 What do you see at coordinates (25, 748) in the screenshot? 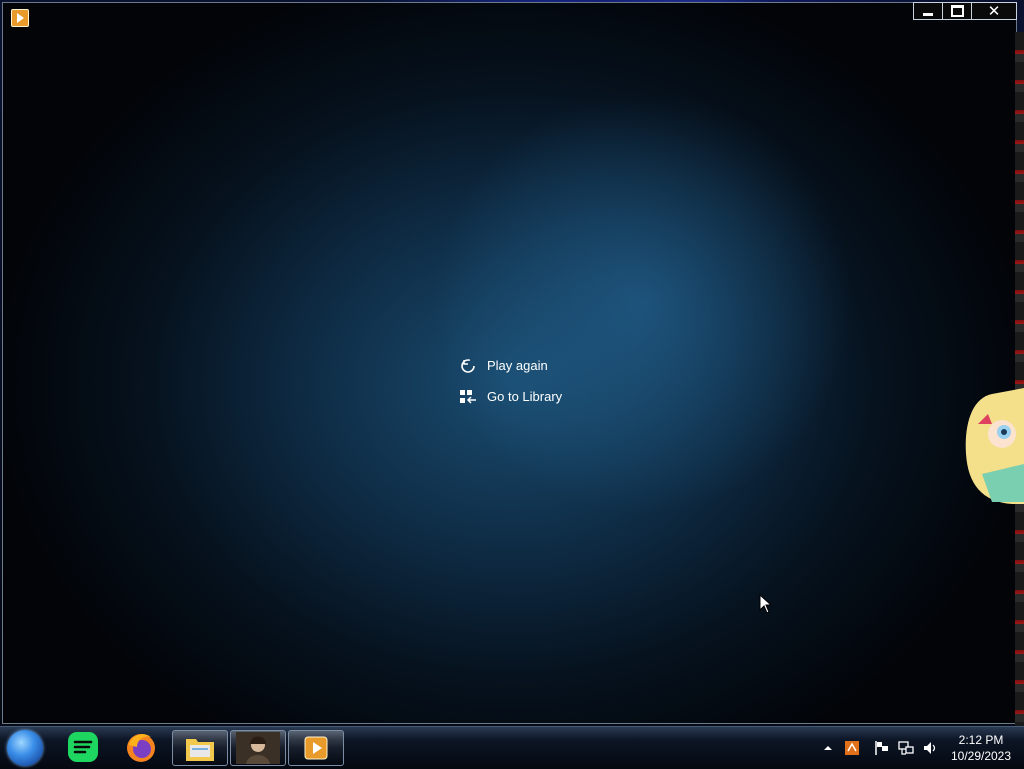
I see `start-button` at bounding box center [25, 748].